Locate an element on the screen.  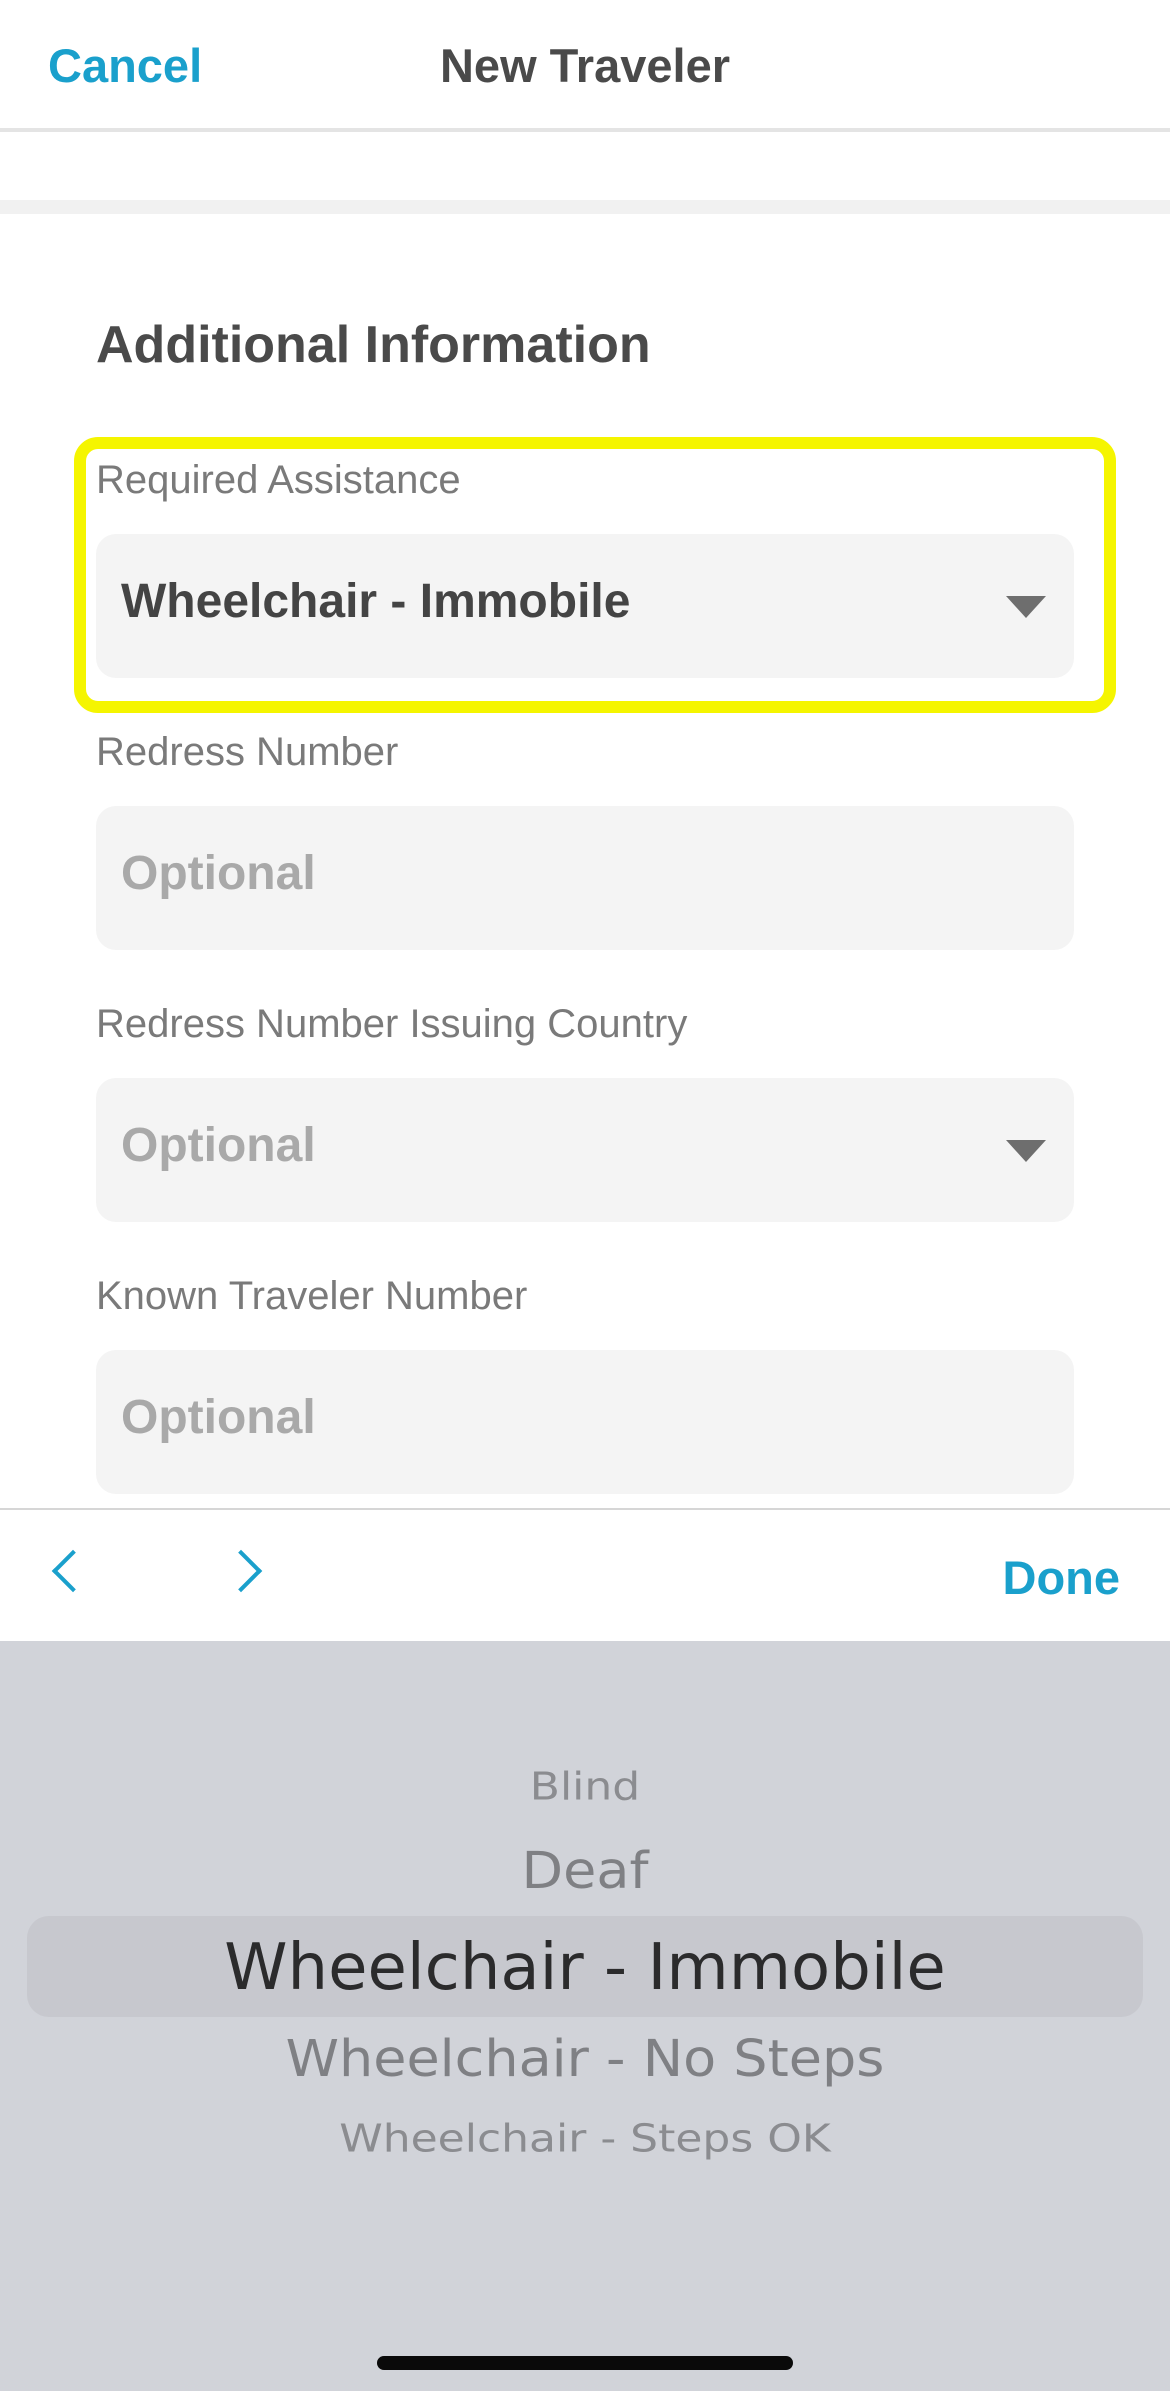
redress-number-label: Redress Number is located at coordinates (247, 752).